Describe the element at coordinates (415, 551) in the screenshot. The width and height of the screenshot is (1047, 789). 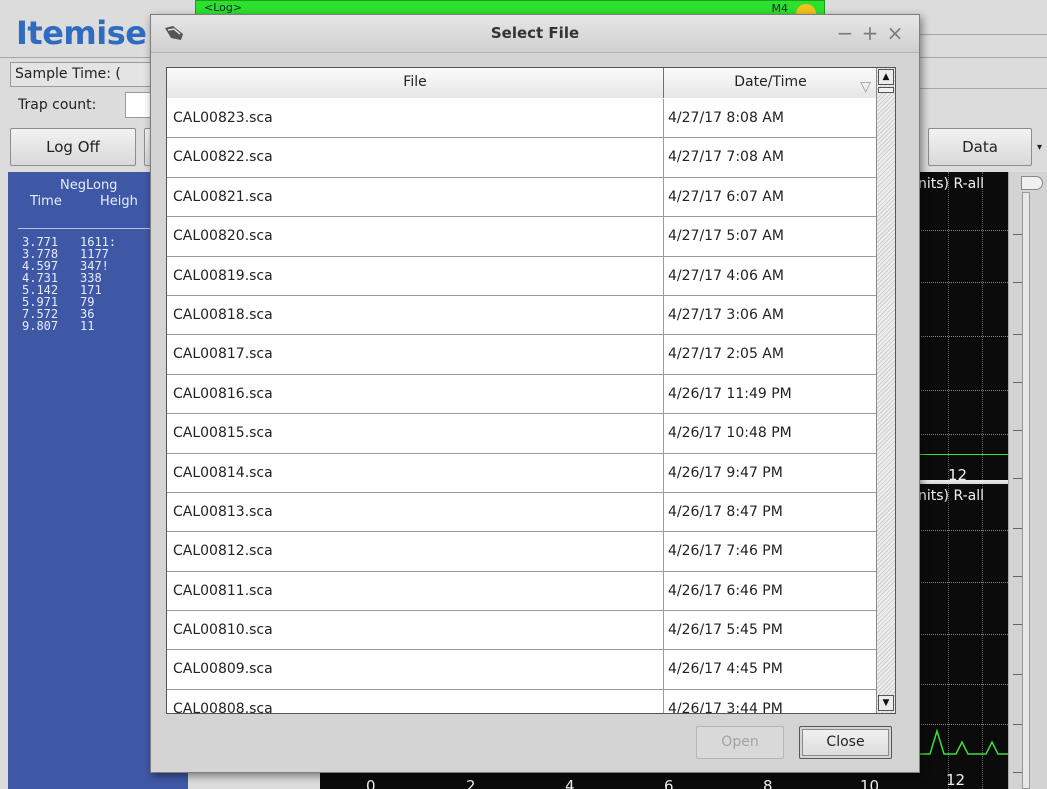
I see `file-name-cell: CAL00812.sca` at that location.